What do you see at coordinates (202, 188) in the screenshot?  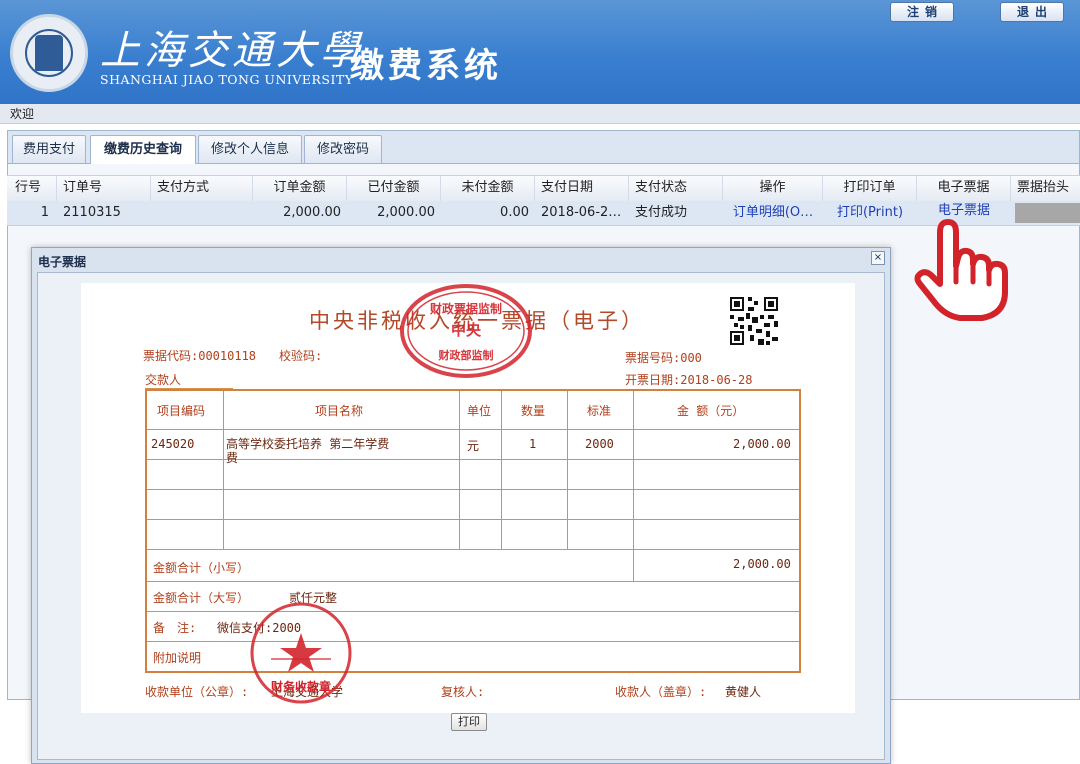 I see `column-header: 支付方式` at bounding box center [202, 188].